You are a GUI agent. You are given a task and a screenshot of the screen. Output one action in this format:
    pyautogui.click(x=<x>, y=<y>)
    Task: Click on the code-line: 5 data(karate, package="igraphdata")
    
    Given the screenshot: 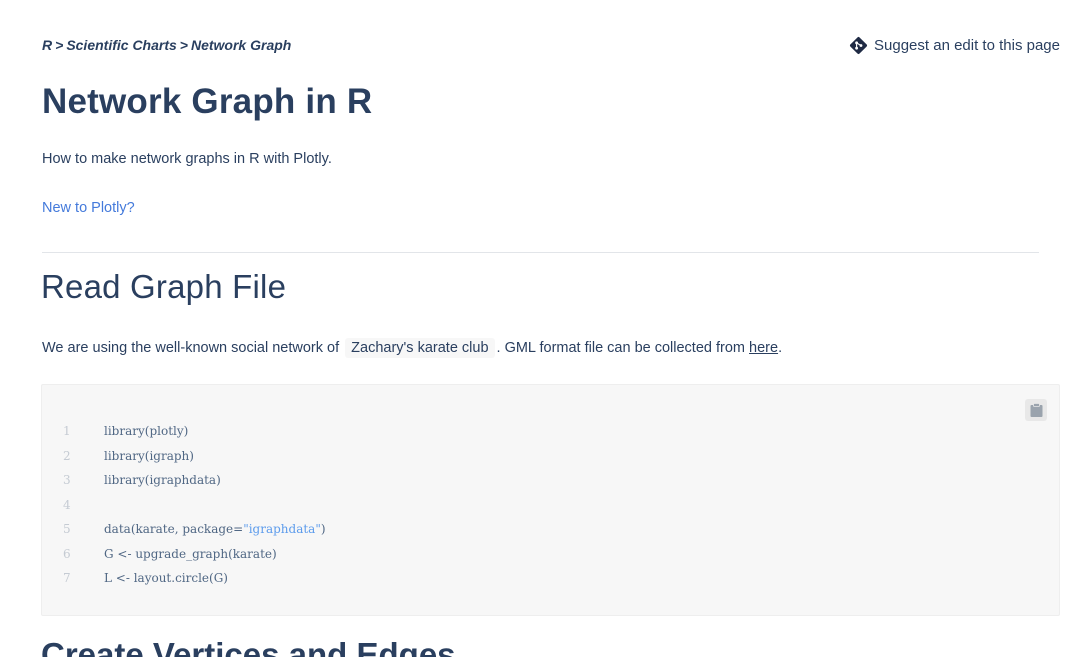 What is the action you would take?
    pyautogui.click(x=184, y=529)
    